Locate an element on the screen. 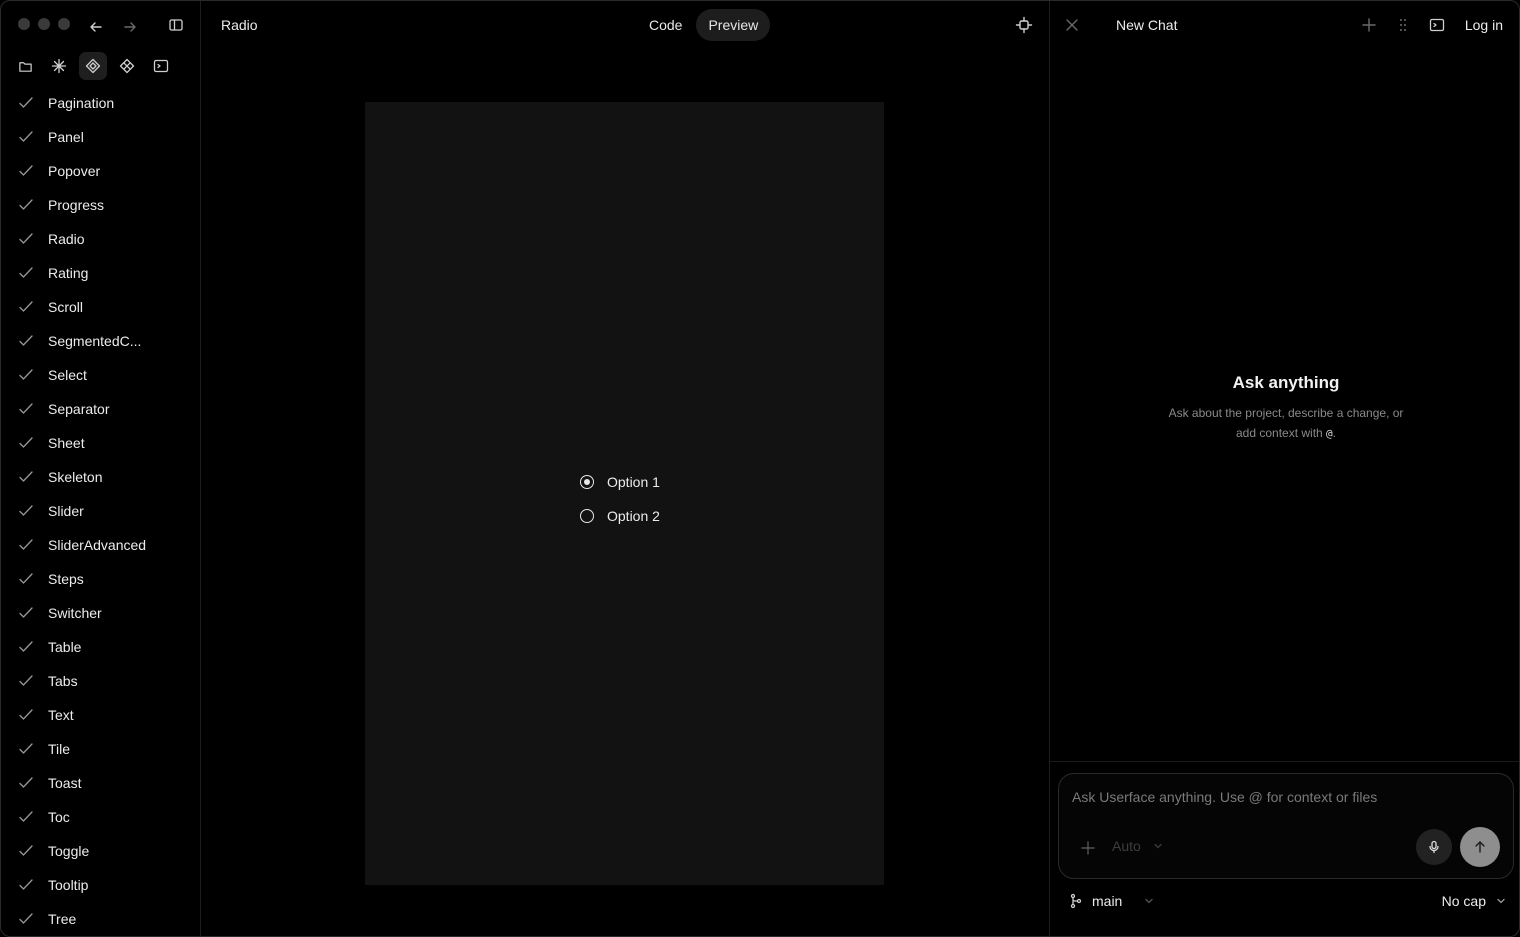  list-item: Panel is located at coordinates (100, 137).